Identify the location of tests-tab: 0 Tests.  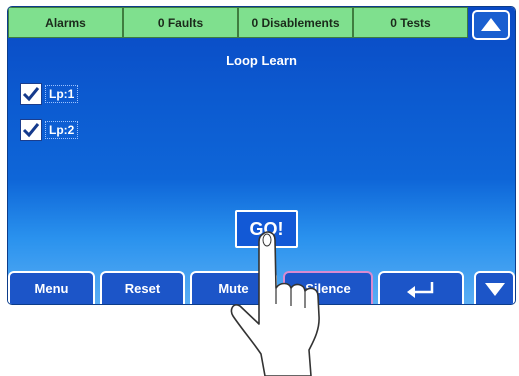
(410, 22).